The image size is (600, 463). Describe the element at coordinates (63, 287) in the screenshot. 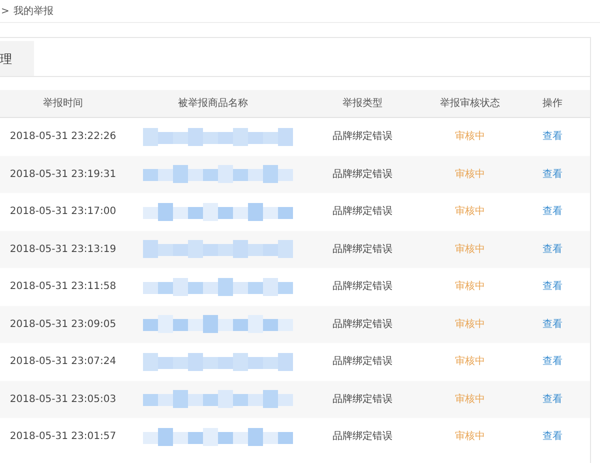

I see `report-time: 2018-05-31 23:11:58` at that location.